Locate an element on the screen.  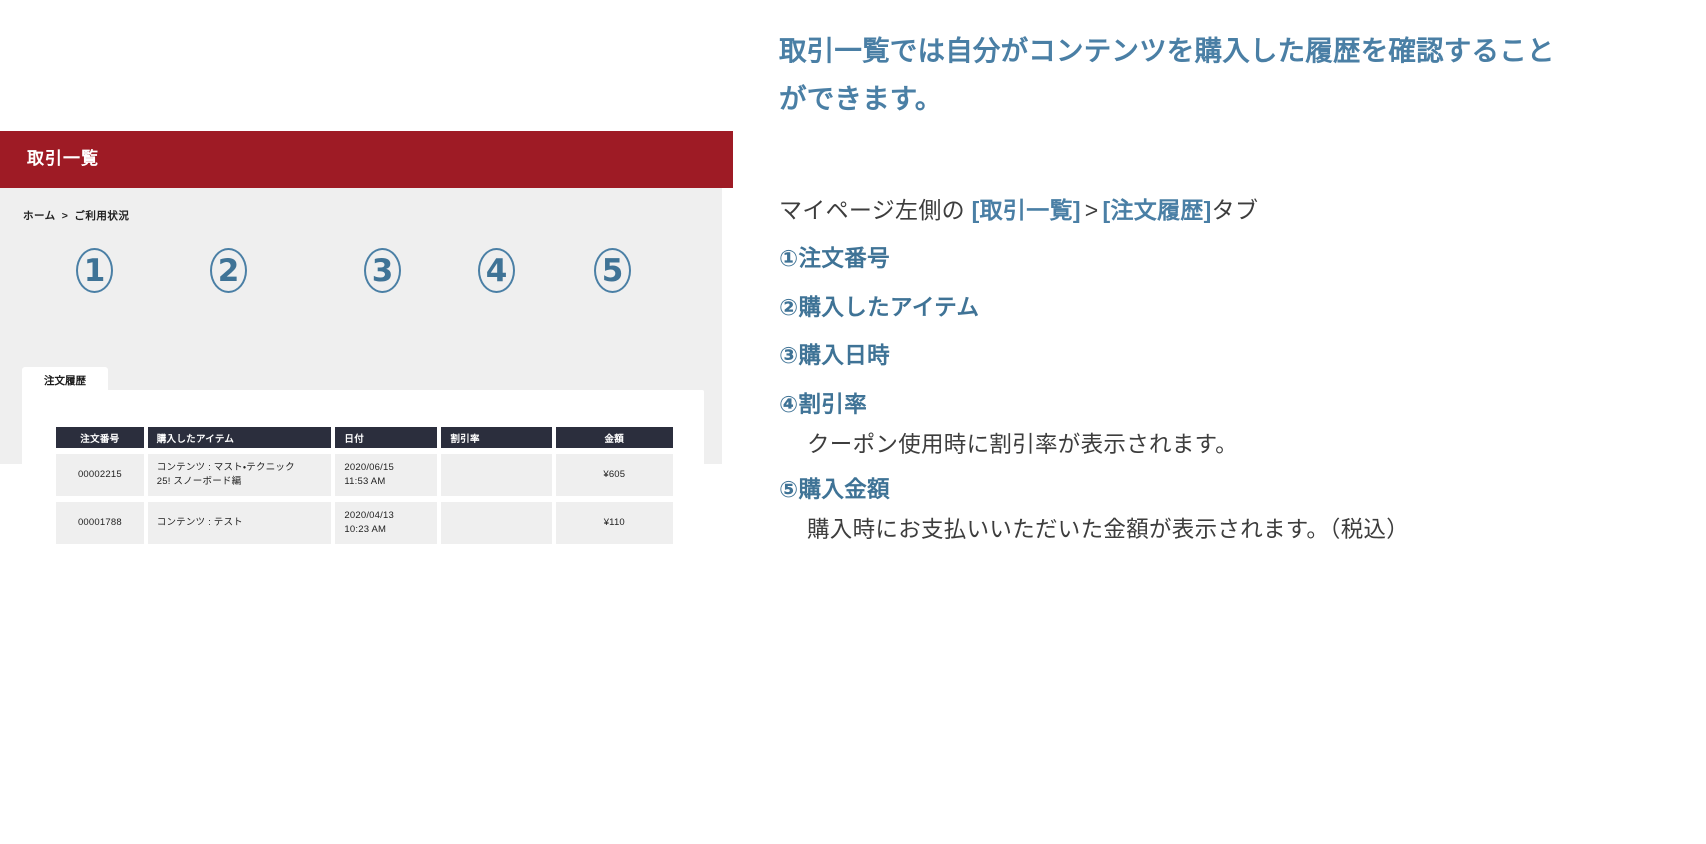
callout-badge-4: 4 is located at coordinates (496, 270).